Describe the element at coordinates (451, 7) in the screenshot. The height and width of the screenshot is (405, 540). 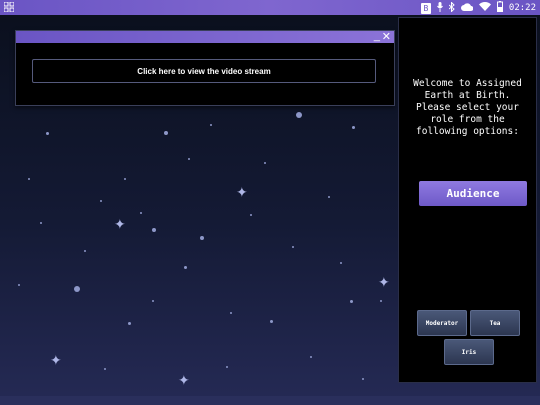
I see `bluetooth-icon` at that location.